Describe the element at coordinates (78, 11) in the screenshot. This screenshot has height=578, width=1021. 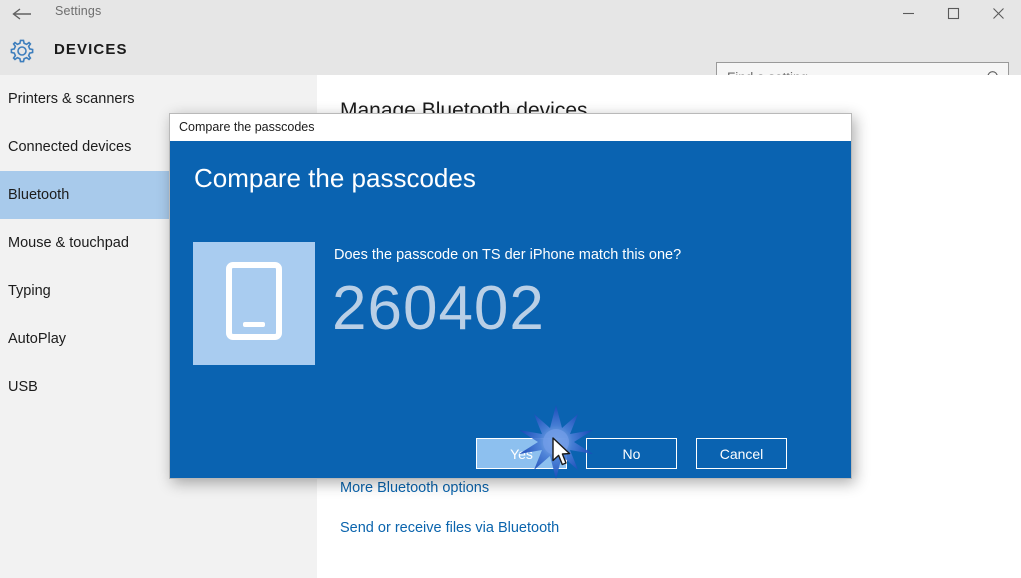
I see `window-title: Settings` at that location.